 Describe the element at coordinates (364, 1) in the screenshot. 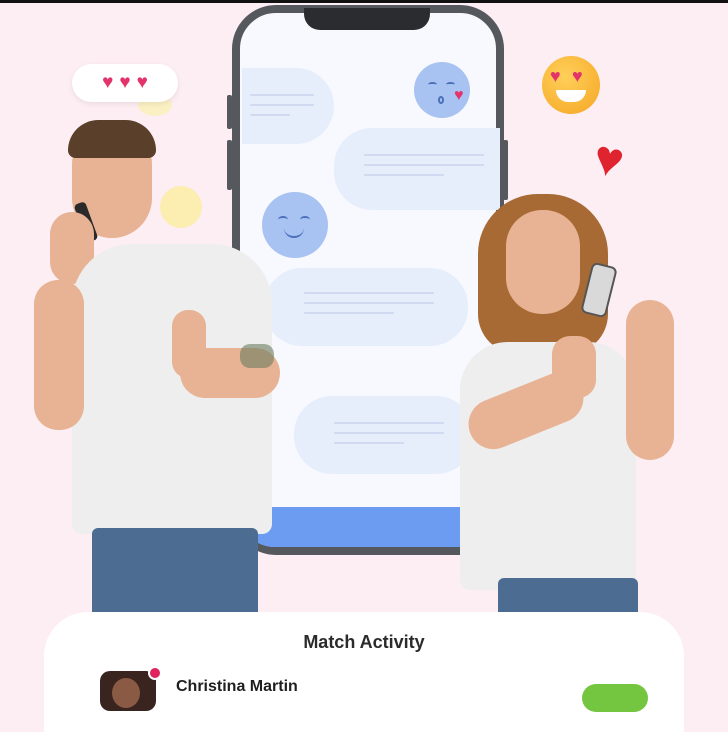

I see `top-border` at that location.